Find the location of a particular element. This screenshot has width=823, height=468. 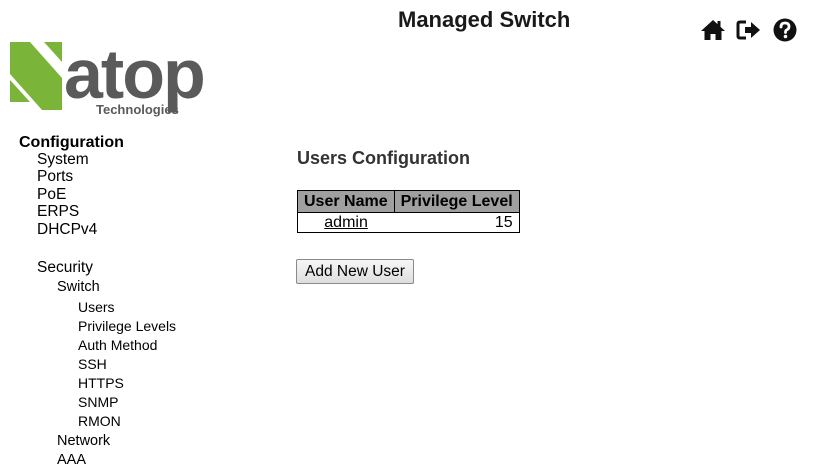

nav-users: Users is located at coordinates (96, 307).